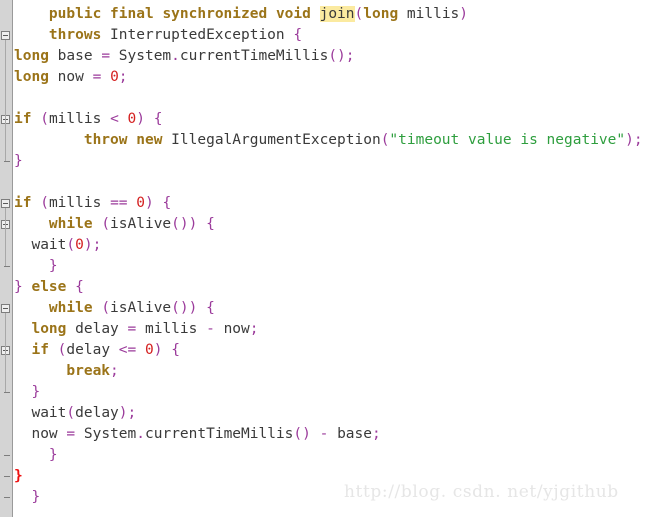 The height and width of the screenshot is (517, 649). Describe the element at coordinates (481, 492) in the screenshot. I see `watermark-url: http://blog. csdn. net/yjgithub` at that location.